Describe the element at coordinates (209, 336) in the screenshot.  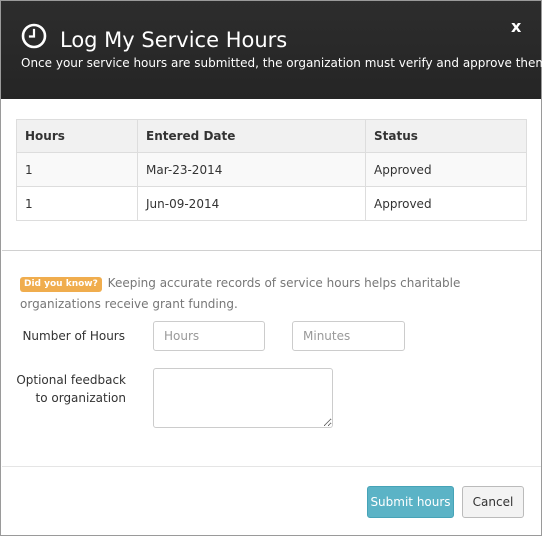
I see `hours-input` at that location.